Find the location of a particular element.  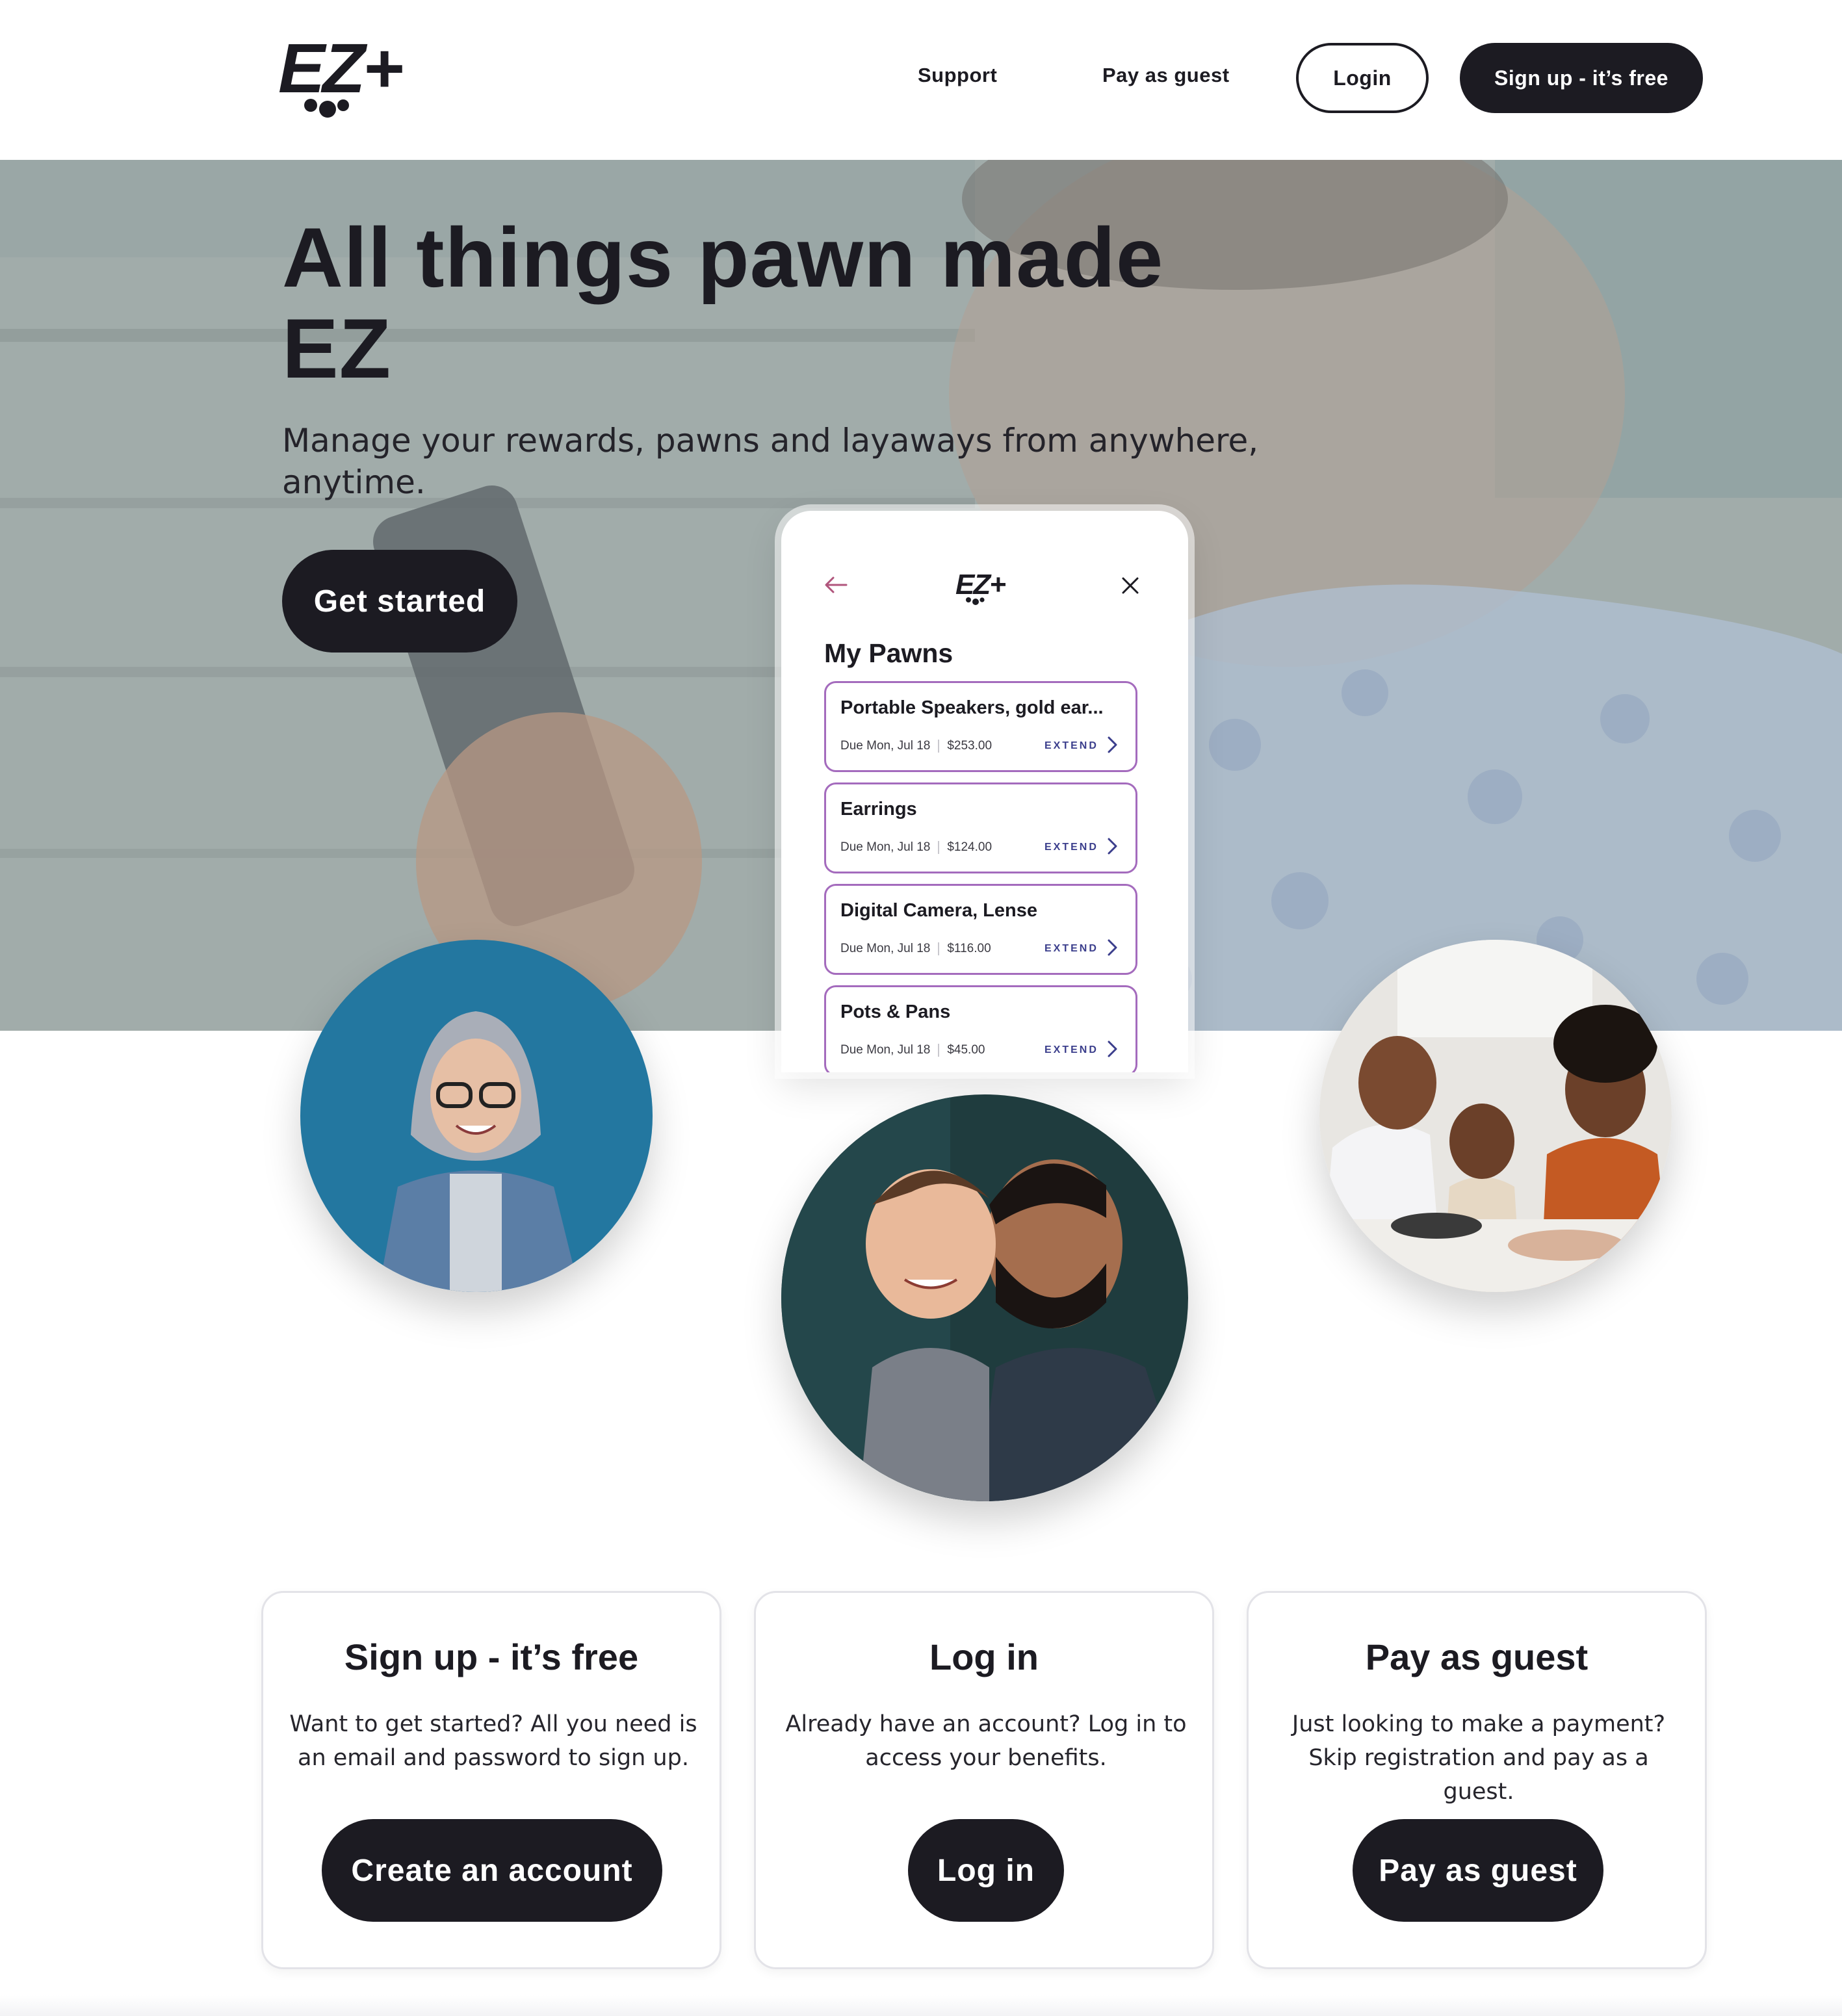

pawn-meta: Due Mon, Jul 18 $116.00 is located at coordinates (915, 949).